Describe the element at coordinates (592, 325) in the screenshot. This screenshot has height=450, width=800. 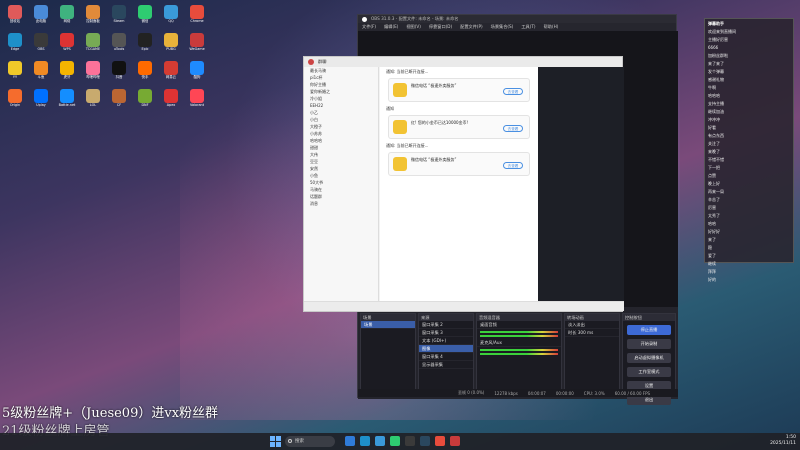
I see `transition-select: 淡入淡出` at that location.